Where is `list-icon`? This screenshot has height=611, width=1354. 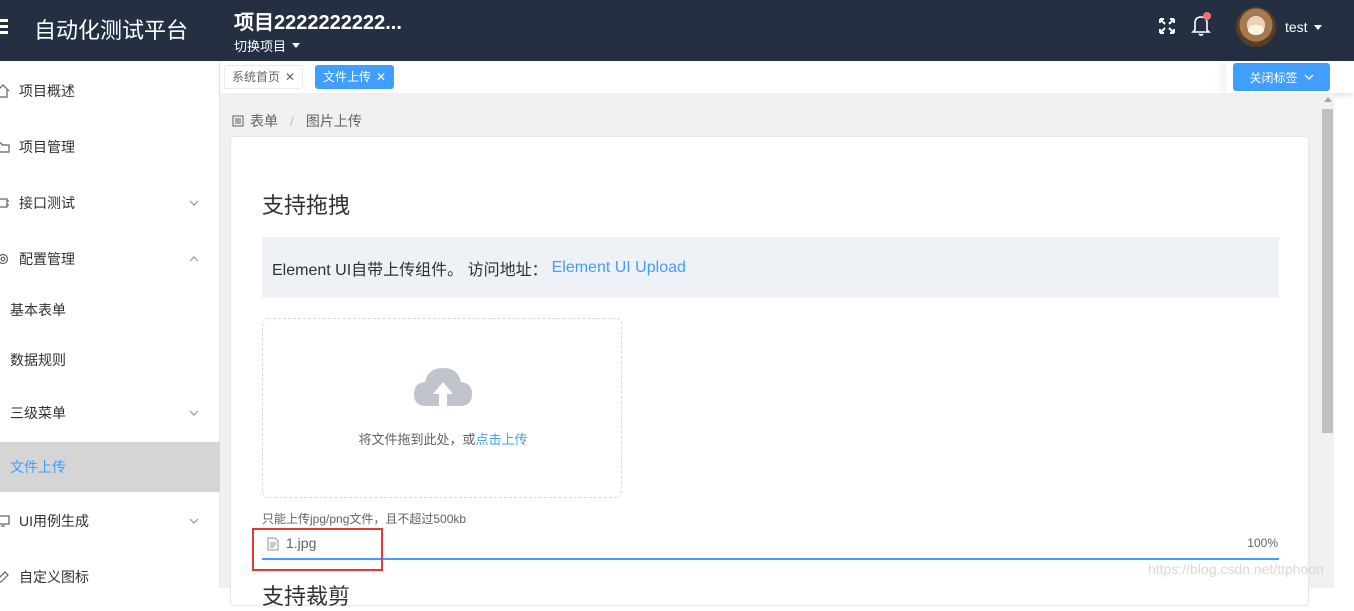 list-icon is located at coordinates (238, 121).